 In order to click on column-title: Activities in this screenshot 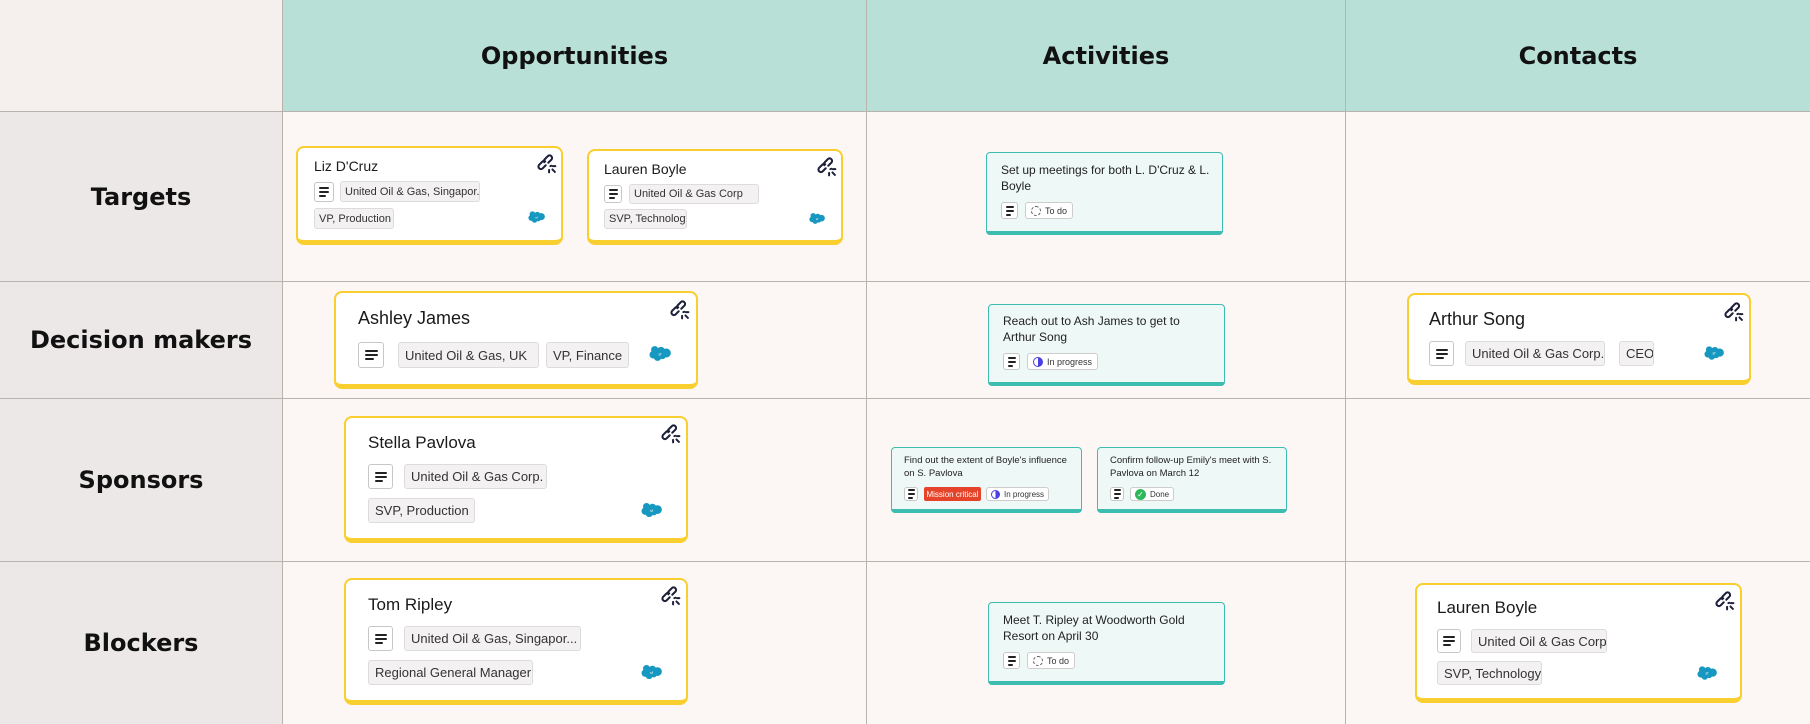, I will do `click(1106, 55)`.